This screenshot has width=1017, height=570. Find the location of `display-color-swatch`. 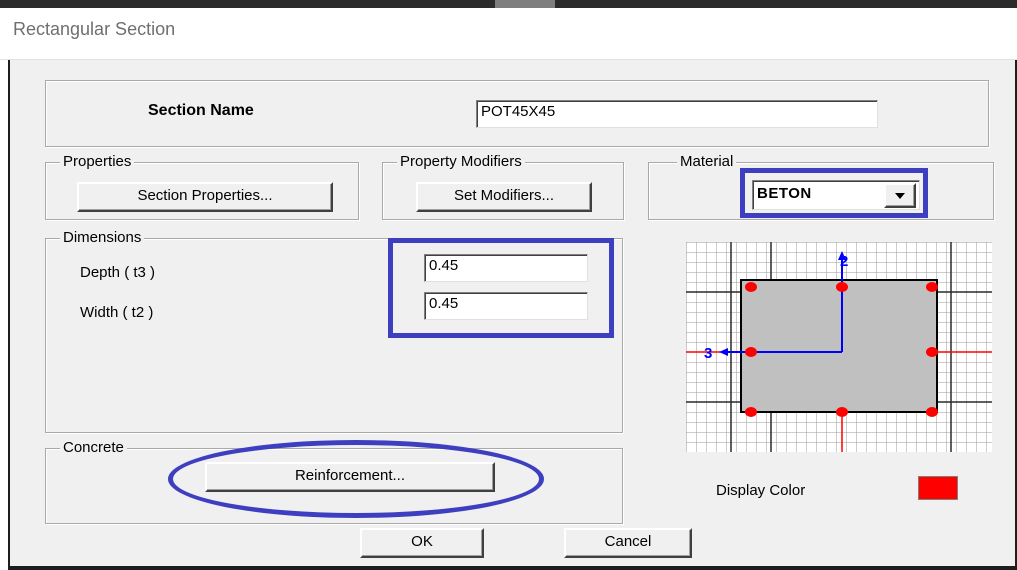

display-color-swatch is located at coordinates (938, 488).